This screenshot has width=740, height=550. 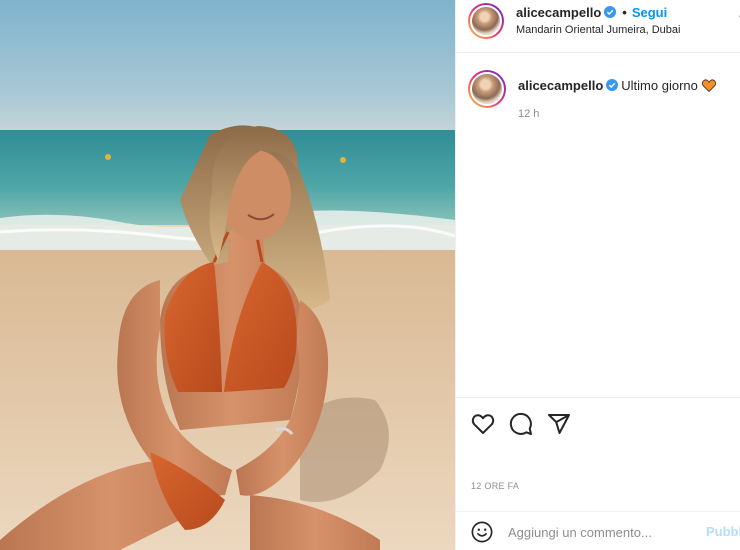 I want to click on paper-plane-icon, so click(x=559, y=424).